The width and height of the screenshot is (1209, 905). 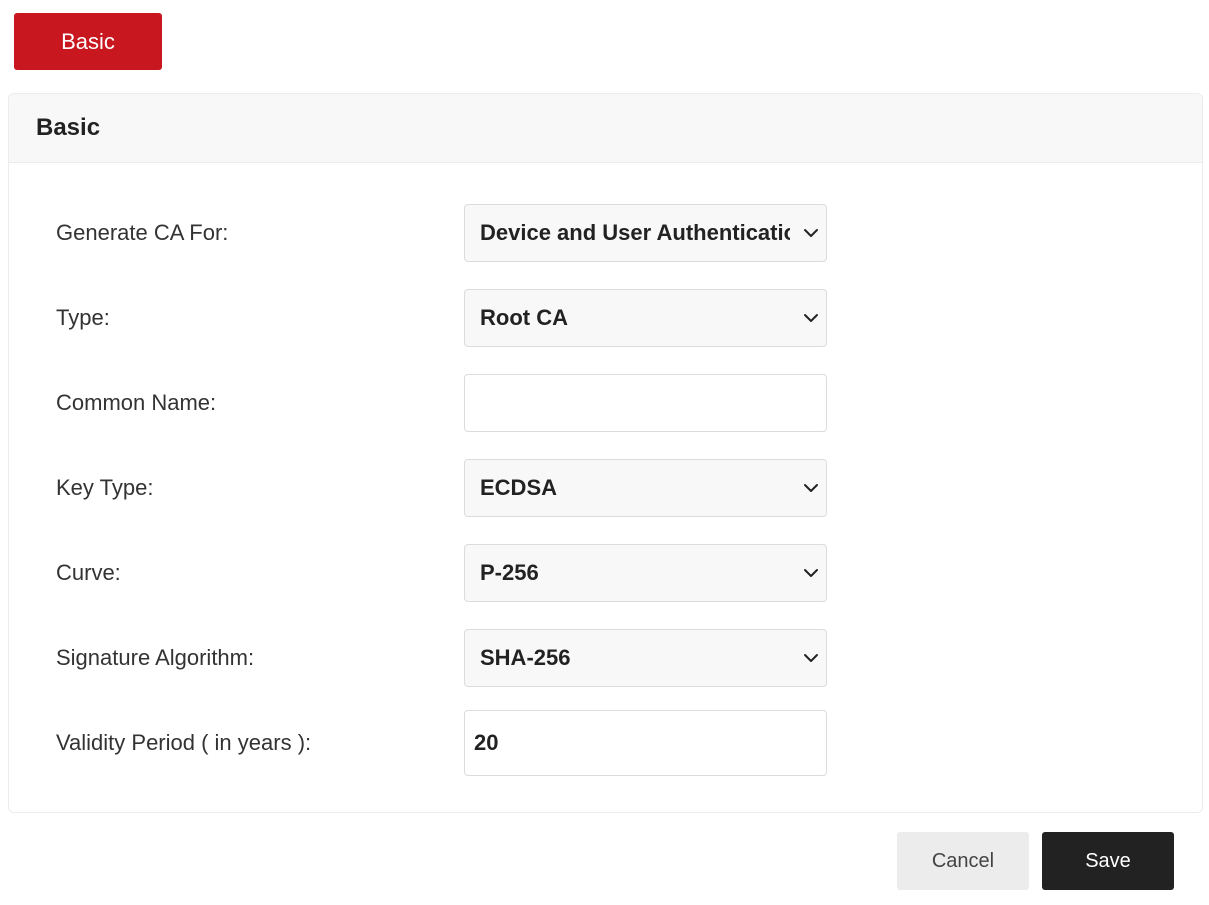 I want to click on common-name-row: Common Name:, so click(x=605, y=403).